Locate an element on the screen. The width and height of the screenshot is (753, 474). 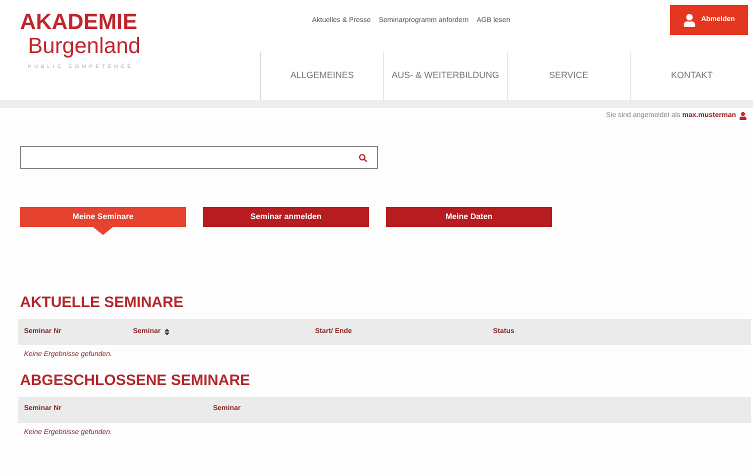
search-icon is located at coordinates (363, 158).